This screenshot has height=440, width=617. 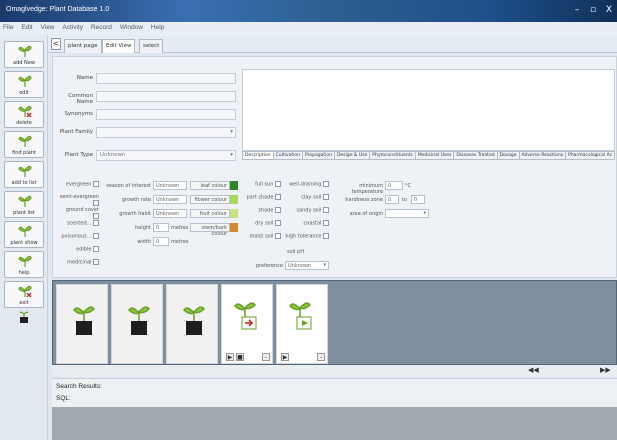 What do you see at coordinates (318, 155) in the screenshot?
I see `tab-propagation: Propagation` at bounding box center [318, 155].